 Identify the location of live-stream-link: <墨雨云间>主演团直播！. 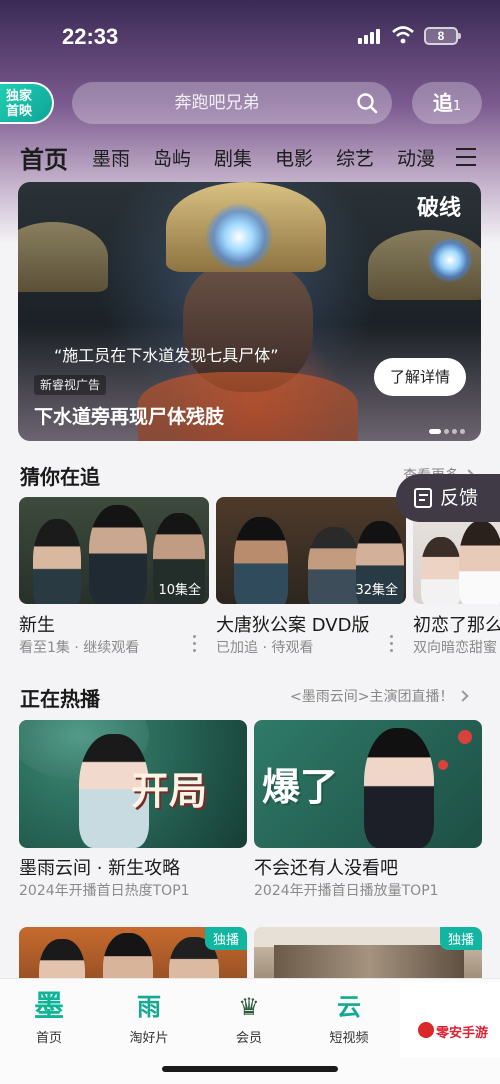
(380, 696).